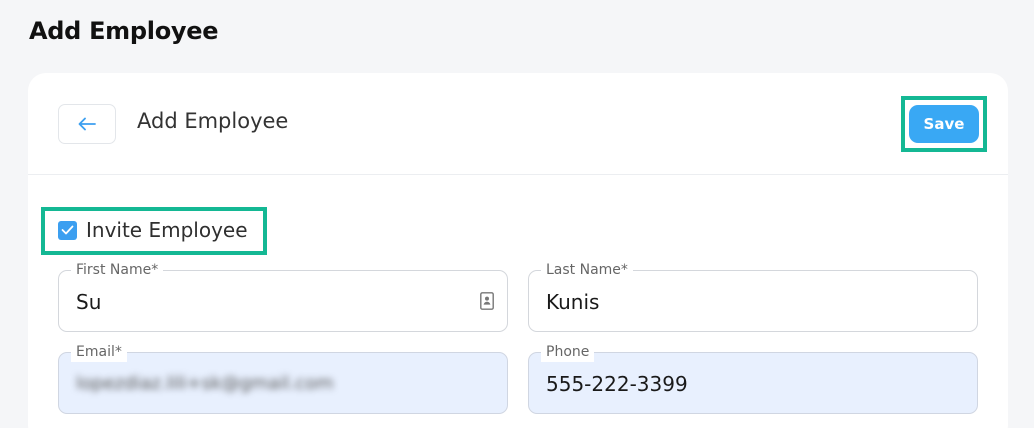  What do you see at coordinates (167, 230) in the screenshot?
I see `invite-employee-label: Invite Employee` at bounding box center [167, 230].